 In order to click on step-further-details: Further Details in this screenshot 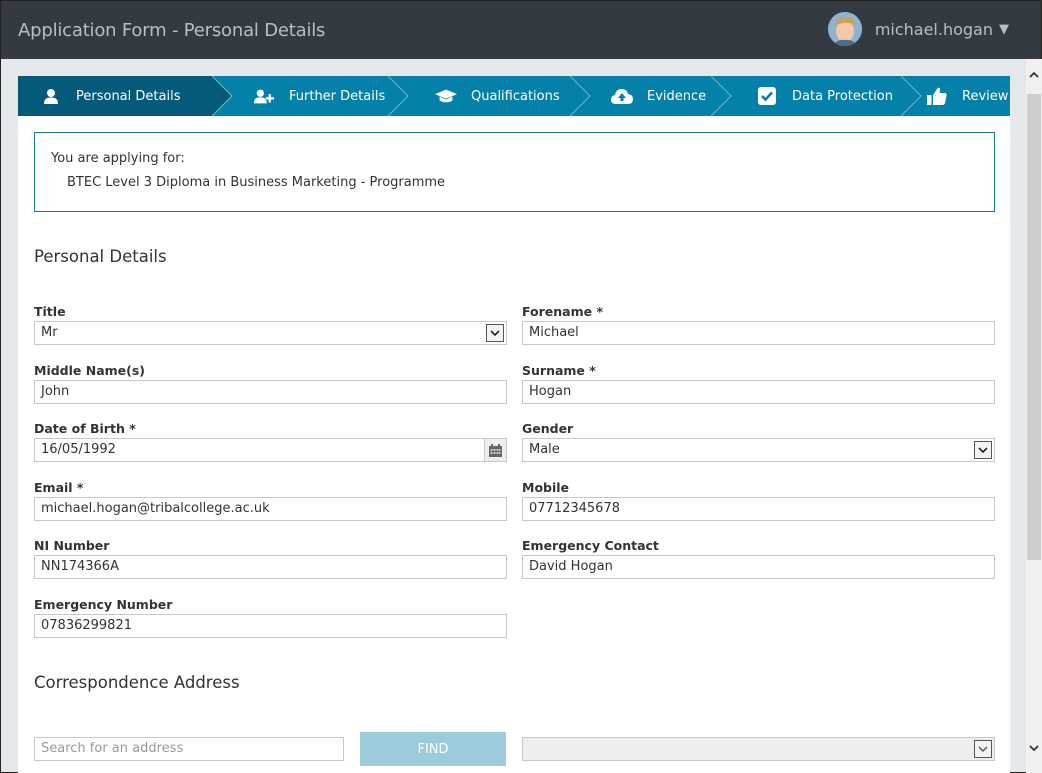, I will do `click(300, 96)`.